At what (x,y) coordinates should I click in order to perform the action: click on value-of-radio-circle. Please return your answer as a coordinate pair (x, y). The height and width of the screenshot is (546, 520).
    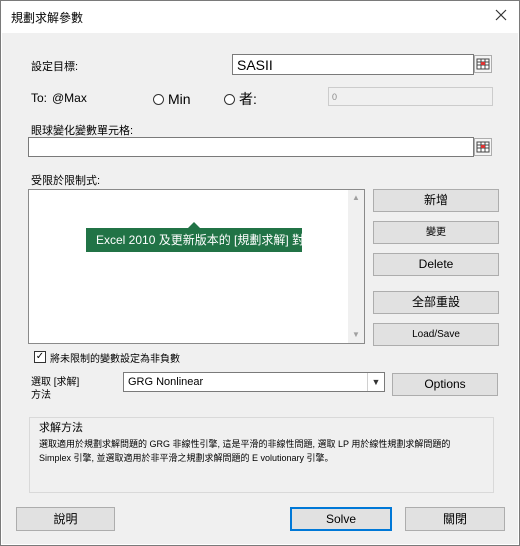
    Looking at the image, I should click on (229, 99).